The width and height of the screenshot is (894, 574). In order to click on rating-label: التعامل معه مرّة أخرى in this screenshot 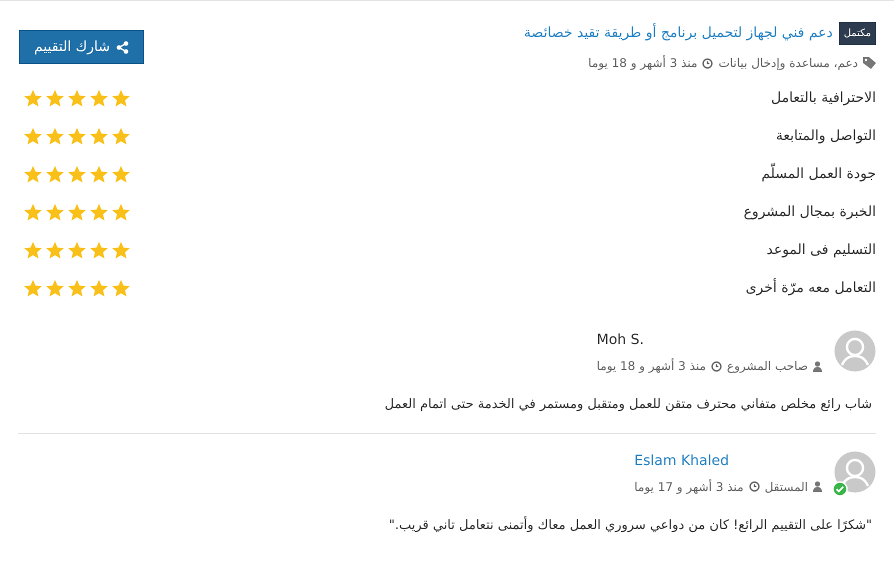, I will do `click(811, 288)`.